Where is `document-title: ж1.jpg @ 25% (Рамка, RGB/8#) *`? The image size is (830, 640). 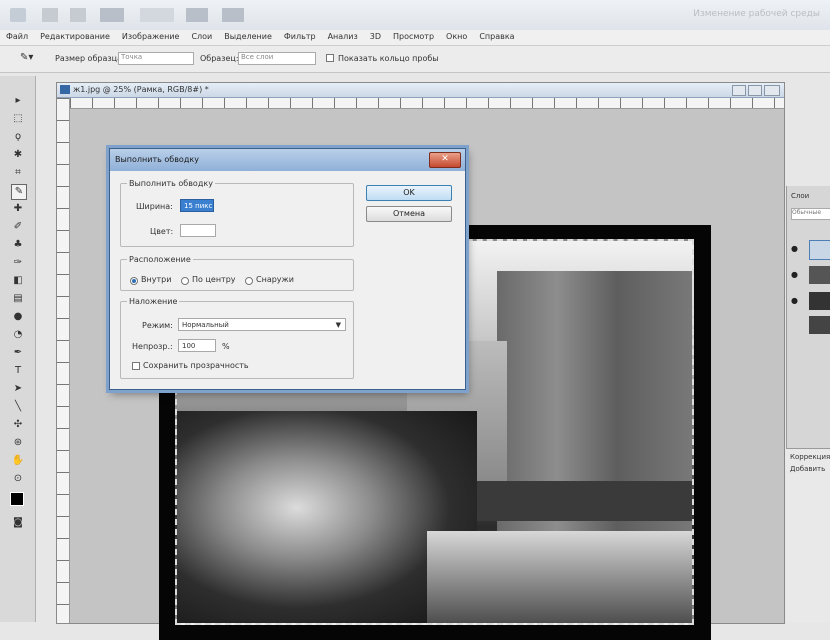
document-title: ж1.jpg @ 25% (Рамка, RGB/8#) * is located at coordinates (141, 89).